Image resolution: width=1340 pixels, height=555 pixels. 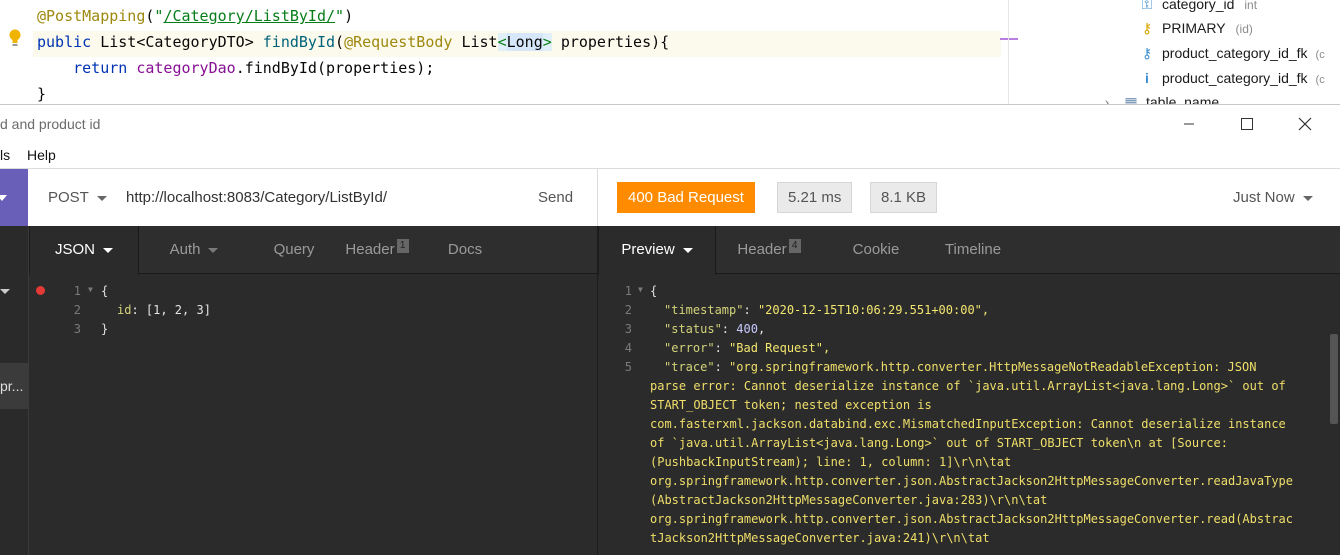 I want to click on code-text: "error": "Bad Request",, so click(x=747, y=348).